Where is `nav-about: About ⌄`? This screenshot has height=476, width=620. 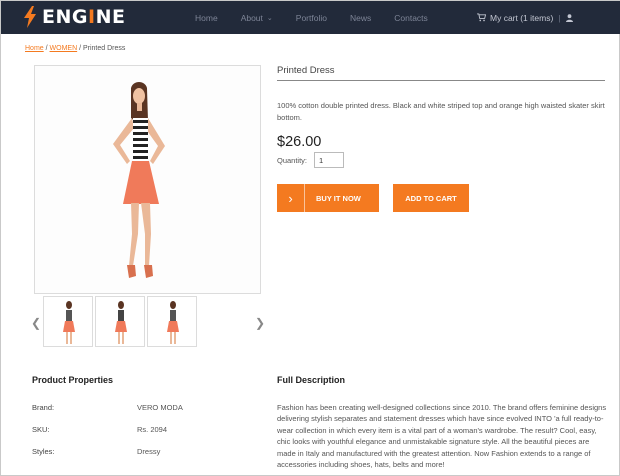 nav-about: About ⌄ is located at coordinates (257, 18).